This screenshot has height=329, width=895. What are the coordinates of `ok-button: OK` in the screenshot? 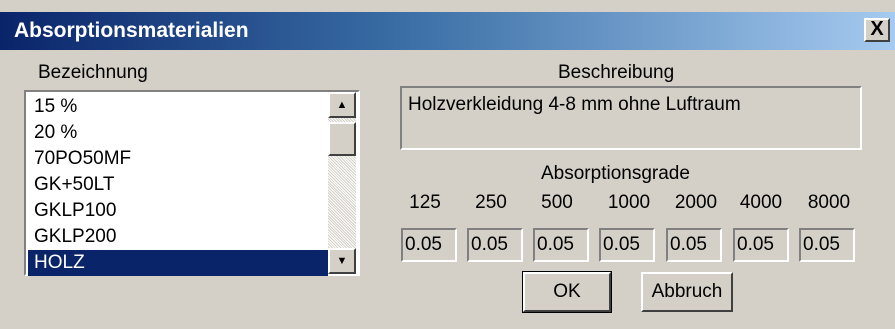 It's located at (567, 292).